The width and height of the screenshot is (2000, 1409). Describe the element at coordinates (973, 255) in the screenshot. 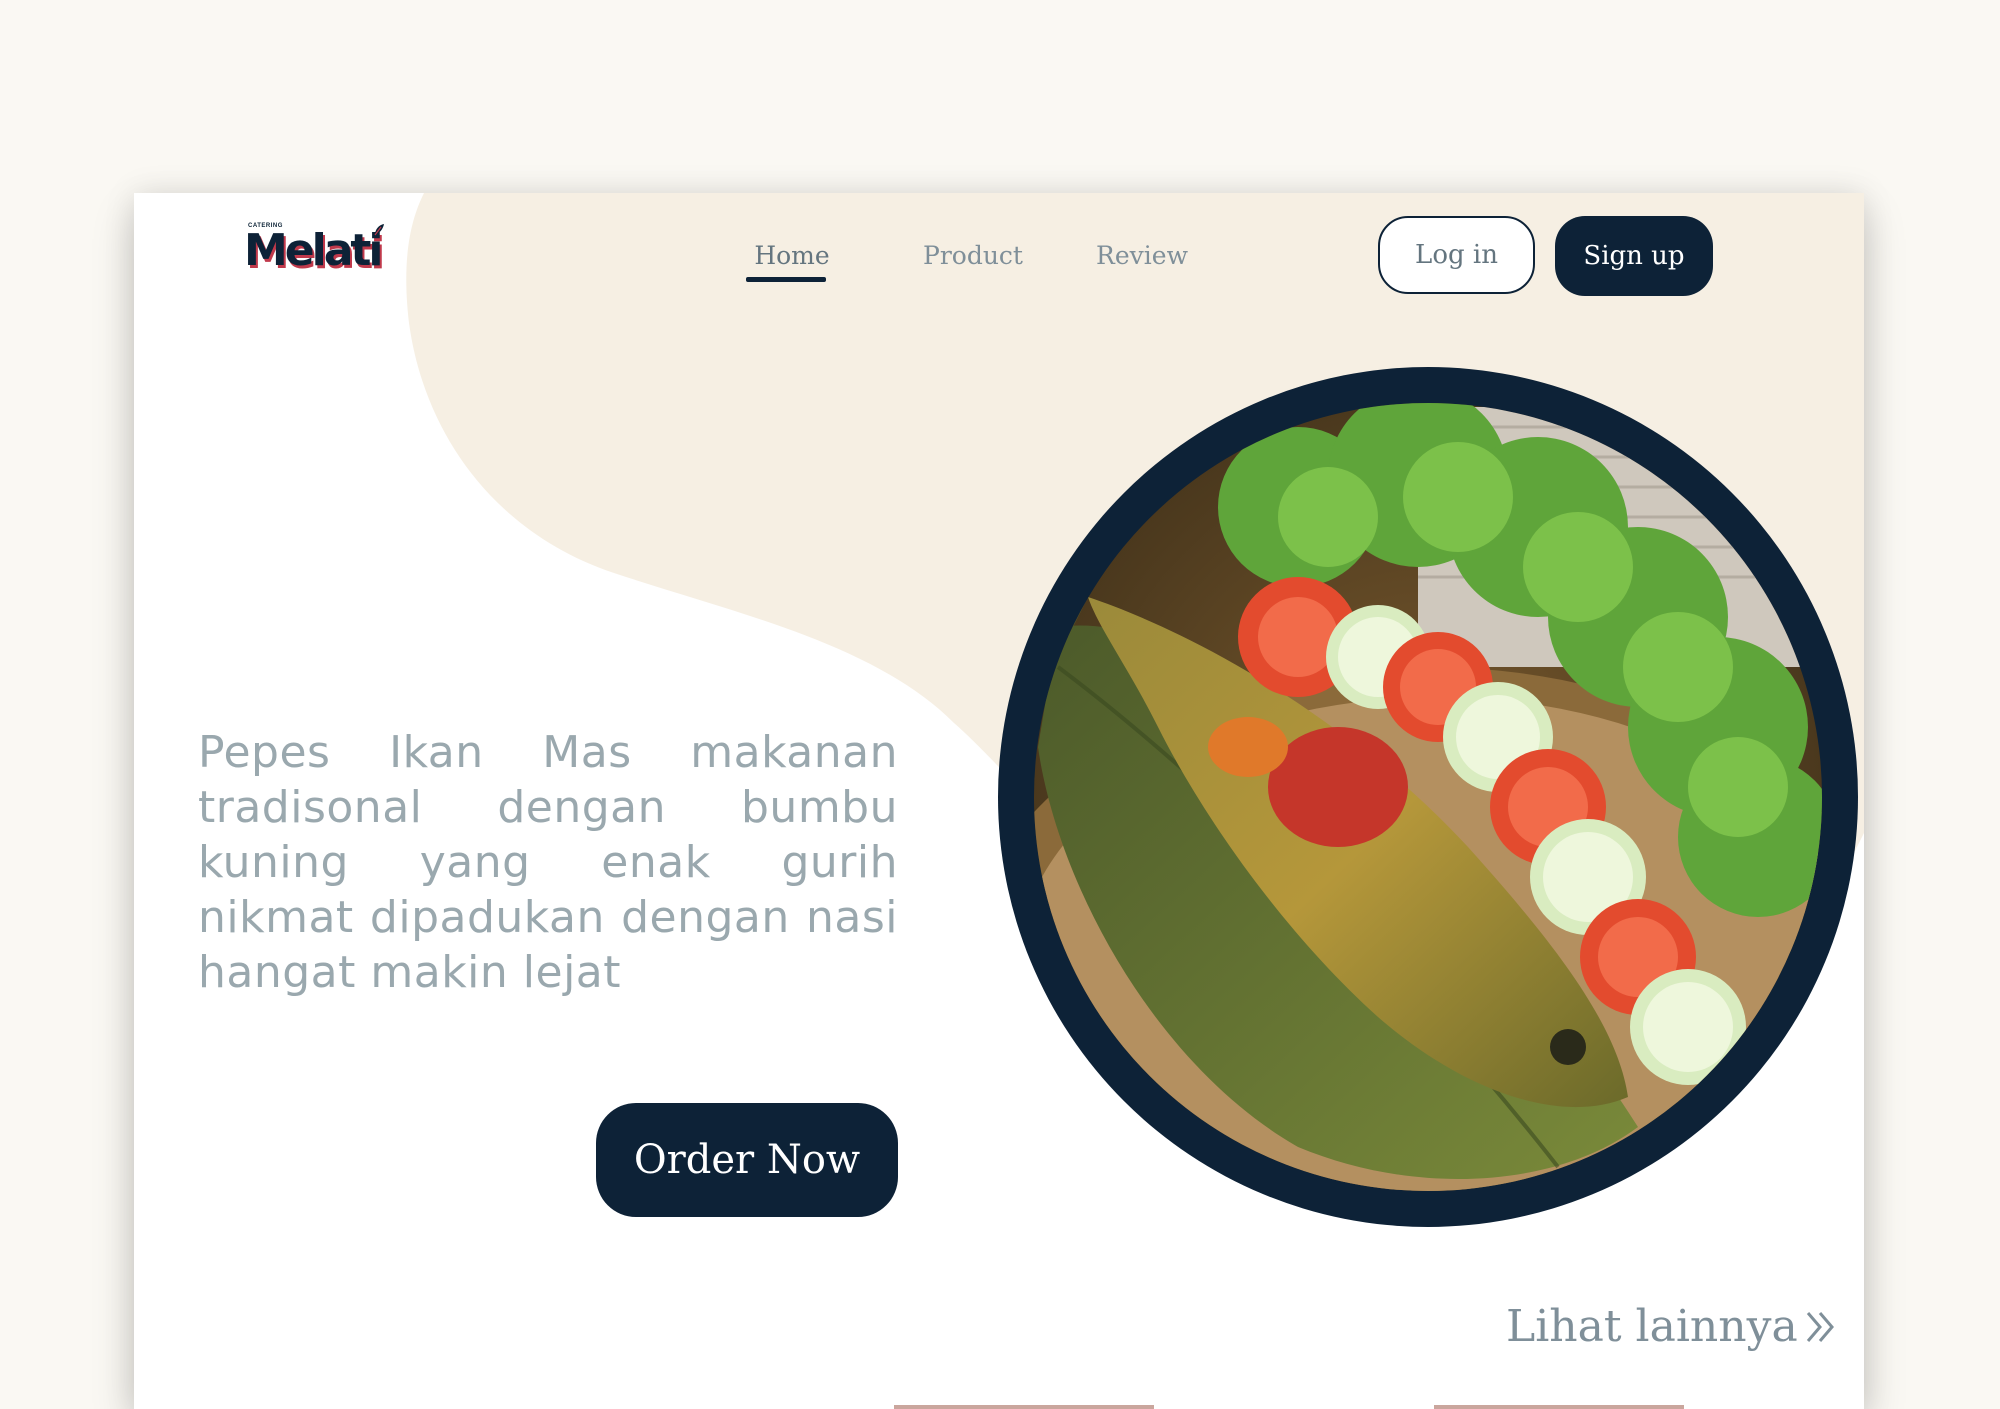

I see `nav-item-product: Product` at that location.